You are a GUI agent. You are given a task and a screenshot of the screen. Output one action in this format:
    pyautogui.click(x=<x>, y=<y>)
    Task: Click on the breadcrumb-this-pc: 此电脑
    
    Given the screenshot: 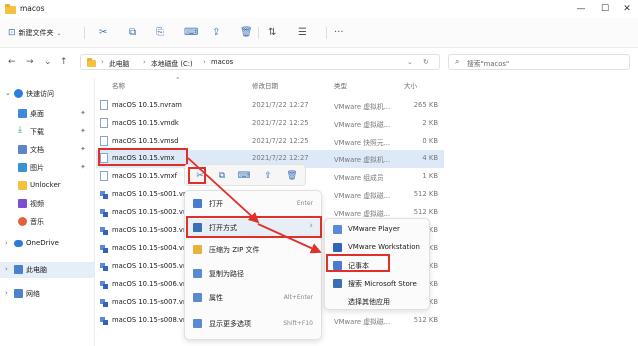 What is the action you would take?
    pyautogui.click(x=119, y=63)
    